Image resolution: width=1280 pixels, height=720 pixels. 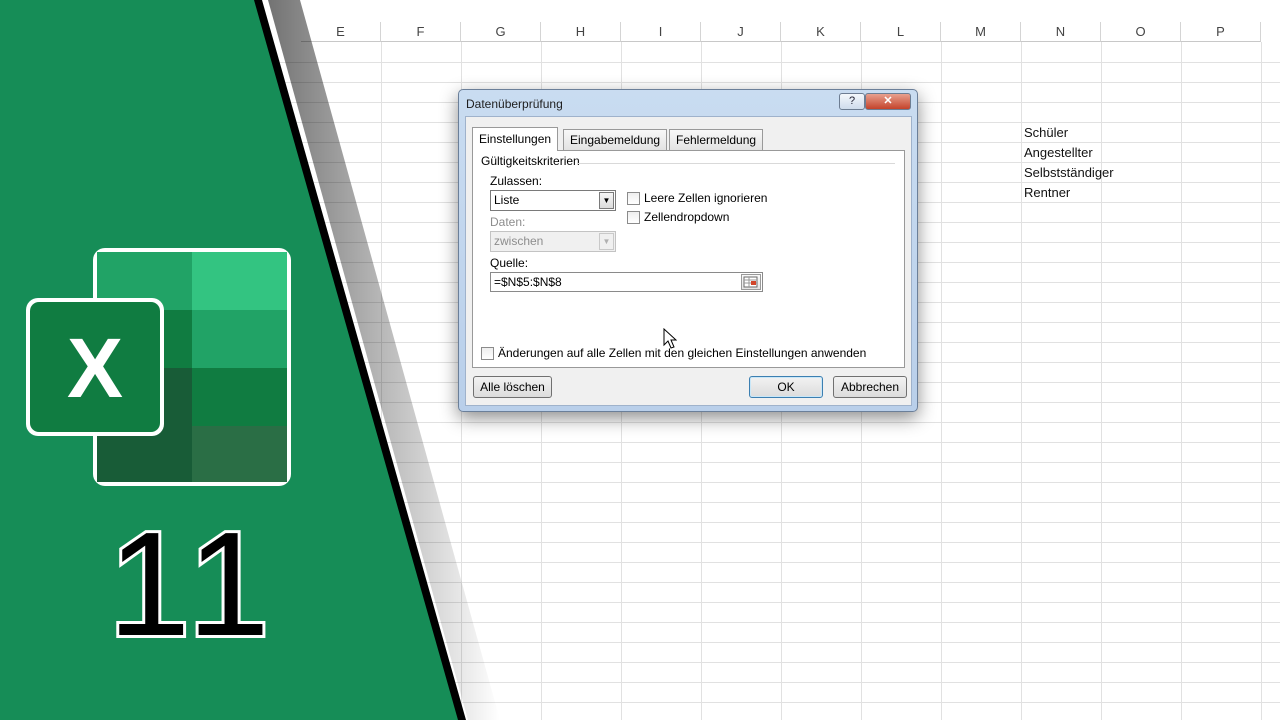 I want to click on clear-all-button: Alle löschen, so click(x=512, y=387).